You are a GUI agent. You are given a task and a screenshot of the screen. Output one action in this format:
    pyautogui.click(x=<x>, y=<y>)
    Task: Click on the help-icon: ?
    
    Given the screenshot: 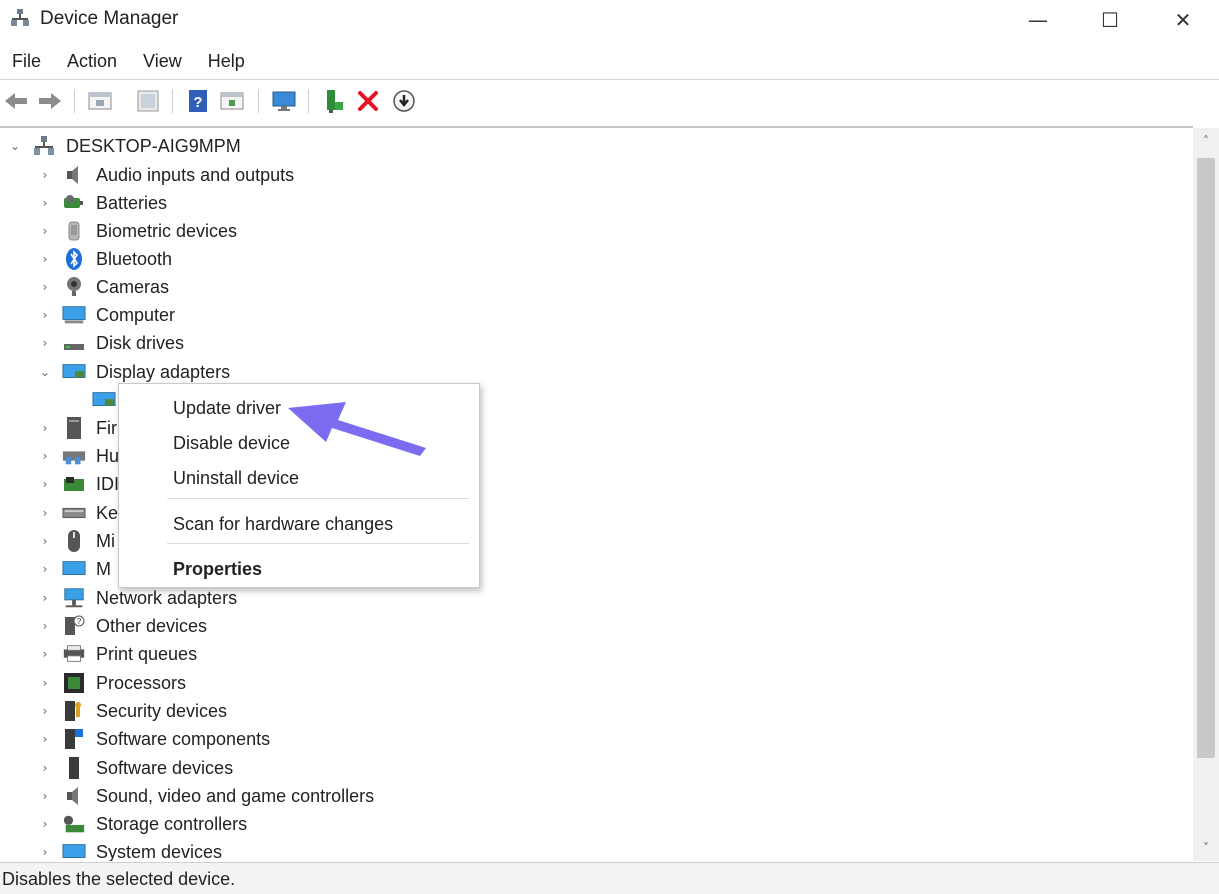 What is the action you would take?
    pyautogui.click(x=198, y=101)
    